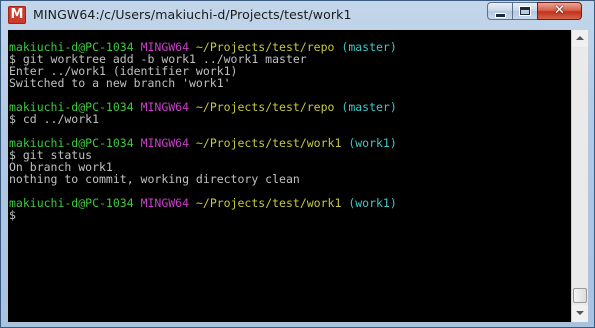 The image size is (595, 328). What do you see at coordinates (265, 107) in the screenshot?
I see `prompt-path: ~/Projects/test/repo` at bounding box center [265, 107].